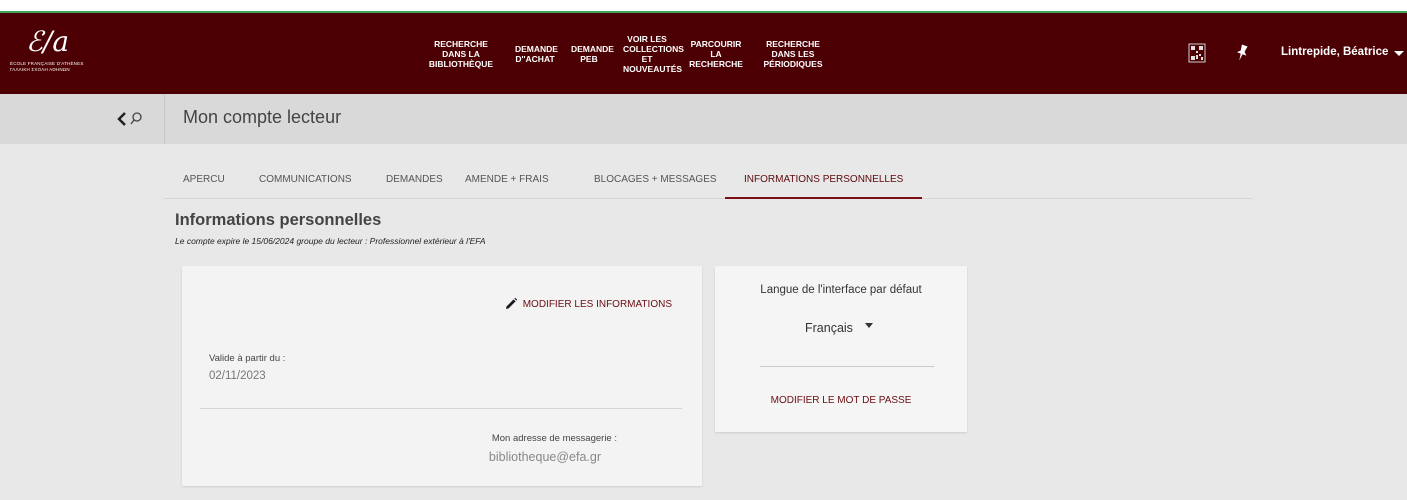 This screenshot has width=1407, height=500. Describe the element at coordinates (164, 119) in the screenshot. I see `titlebar-divider` at that location.